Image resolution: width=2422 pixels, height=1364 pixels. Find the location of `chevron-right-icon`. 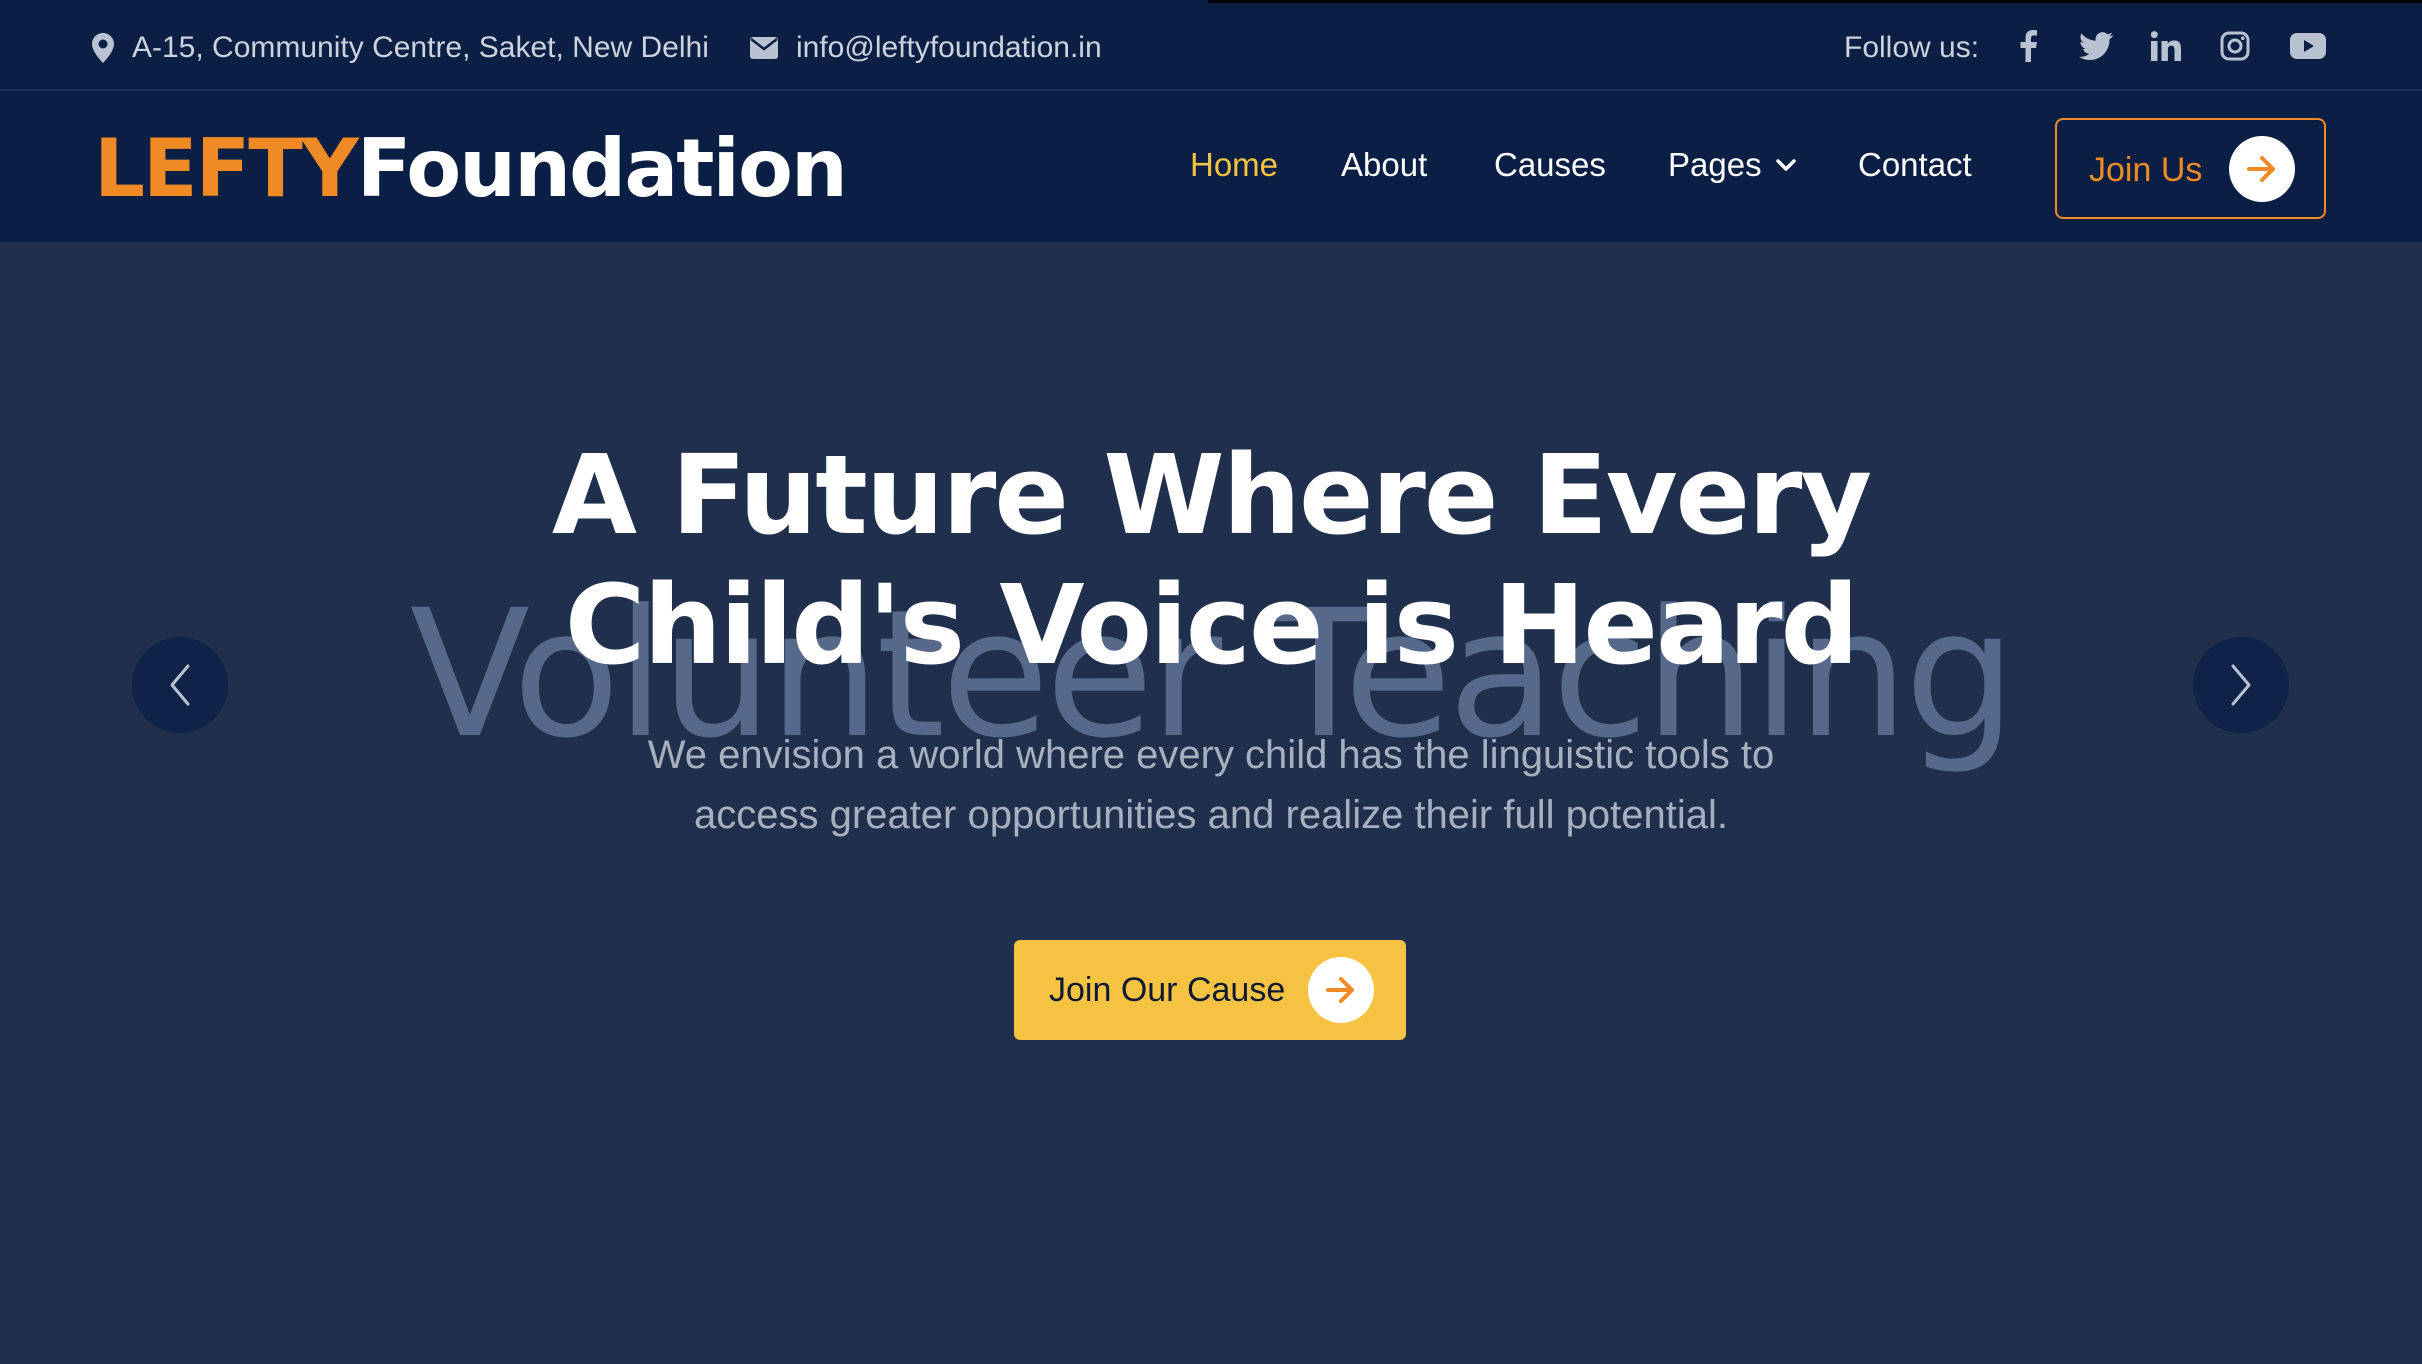

chevron-right-icon is located at coordinates (2241, 685).